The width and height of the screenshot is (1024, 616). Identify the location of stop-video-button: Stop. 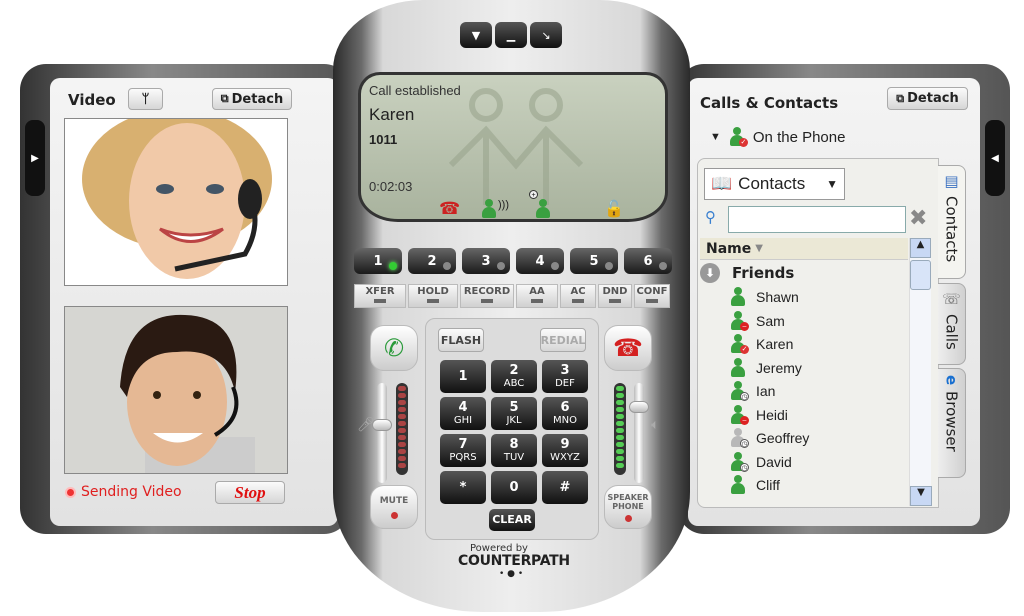
(250, 492).